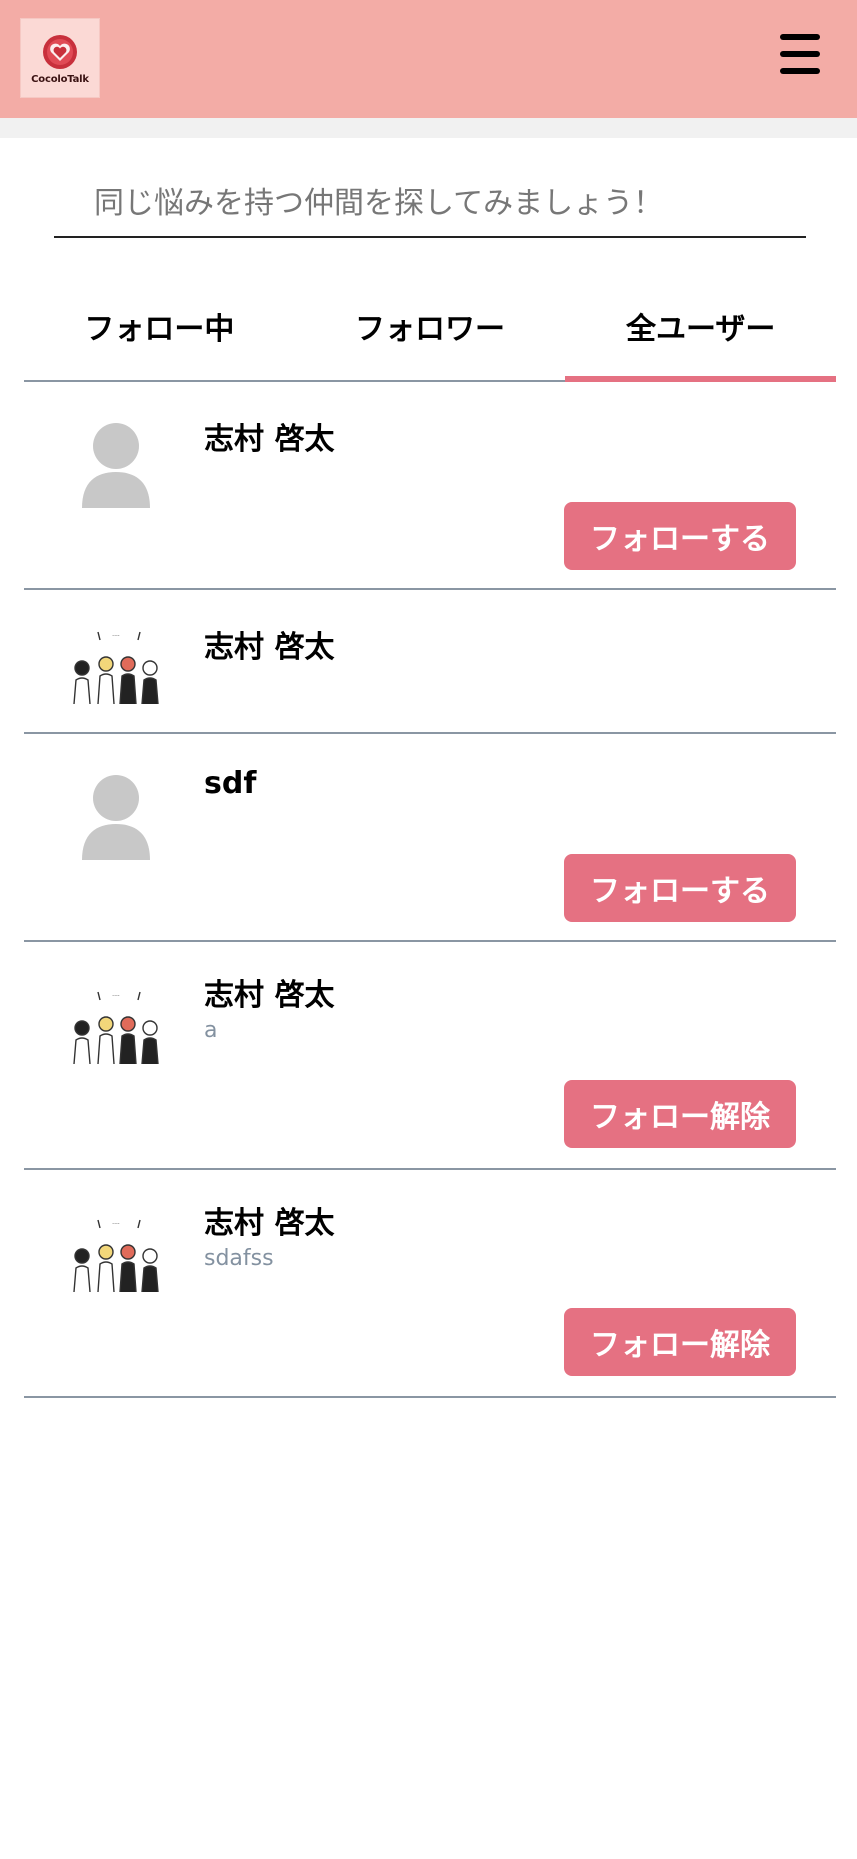  Describe the element at coordinates (60, 79) in the screenshot. I see `logo-text: CocoloTalk` at that location.